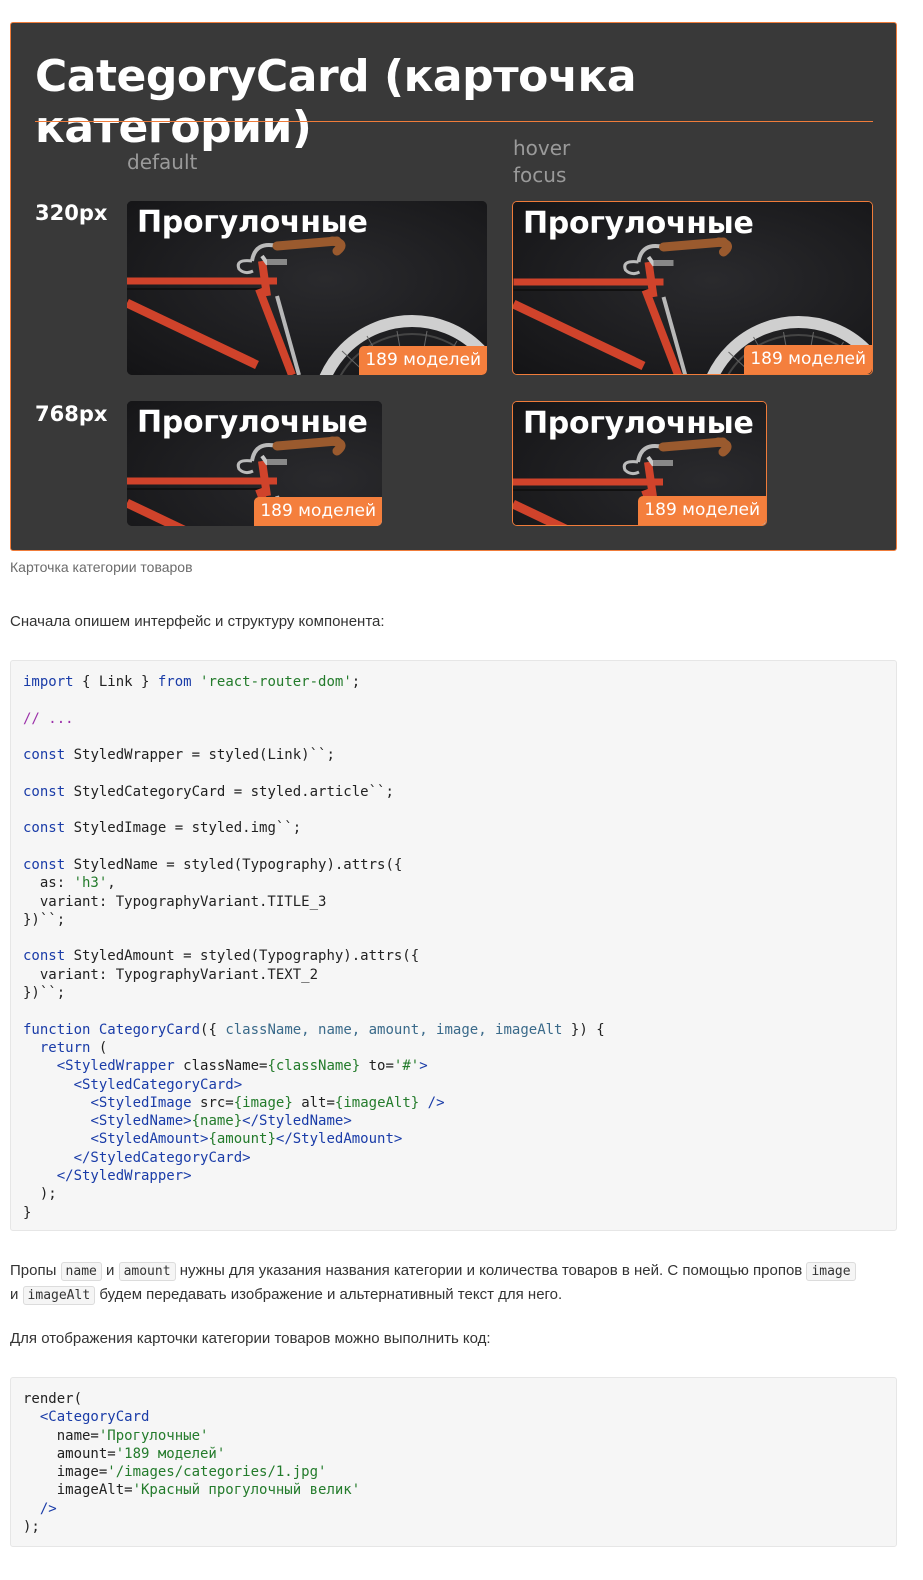  What do you see at coordinates (639, 463) in the screenshot?
I see `category-card-768-hover: Прогулочные 189 моделей` at bounding box center [639, 463].